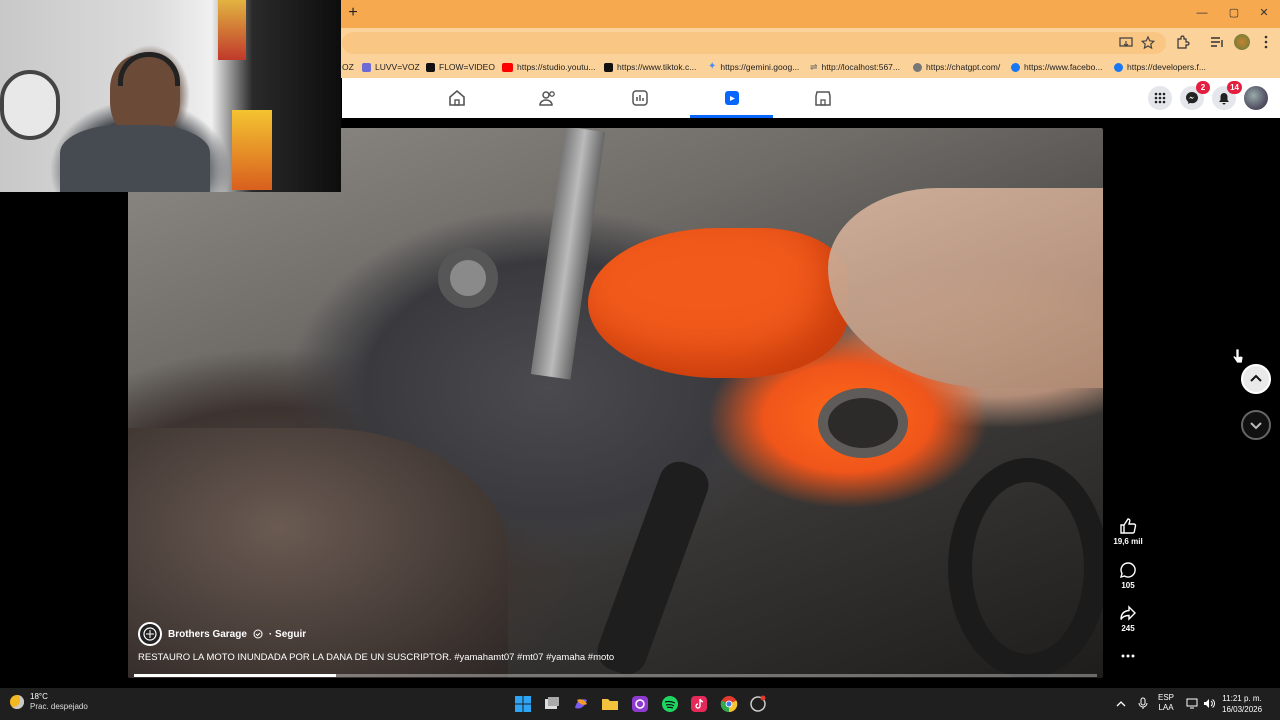  I want to click on maximize-button: ▢, so click(1234, 13).